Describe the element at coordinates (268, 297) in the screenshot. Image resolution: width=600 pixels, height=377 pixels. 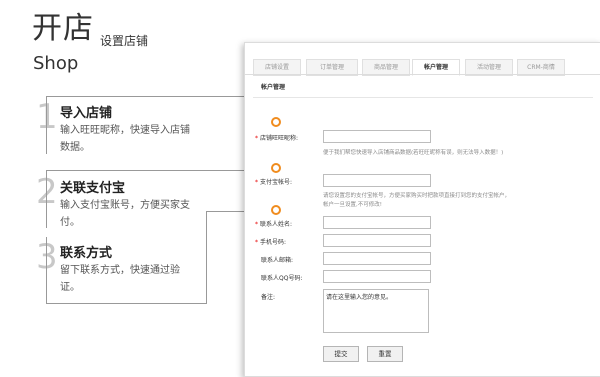
I see `remark-label: 备注:` at that location.